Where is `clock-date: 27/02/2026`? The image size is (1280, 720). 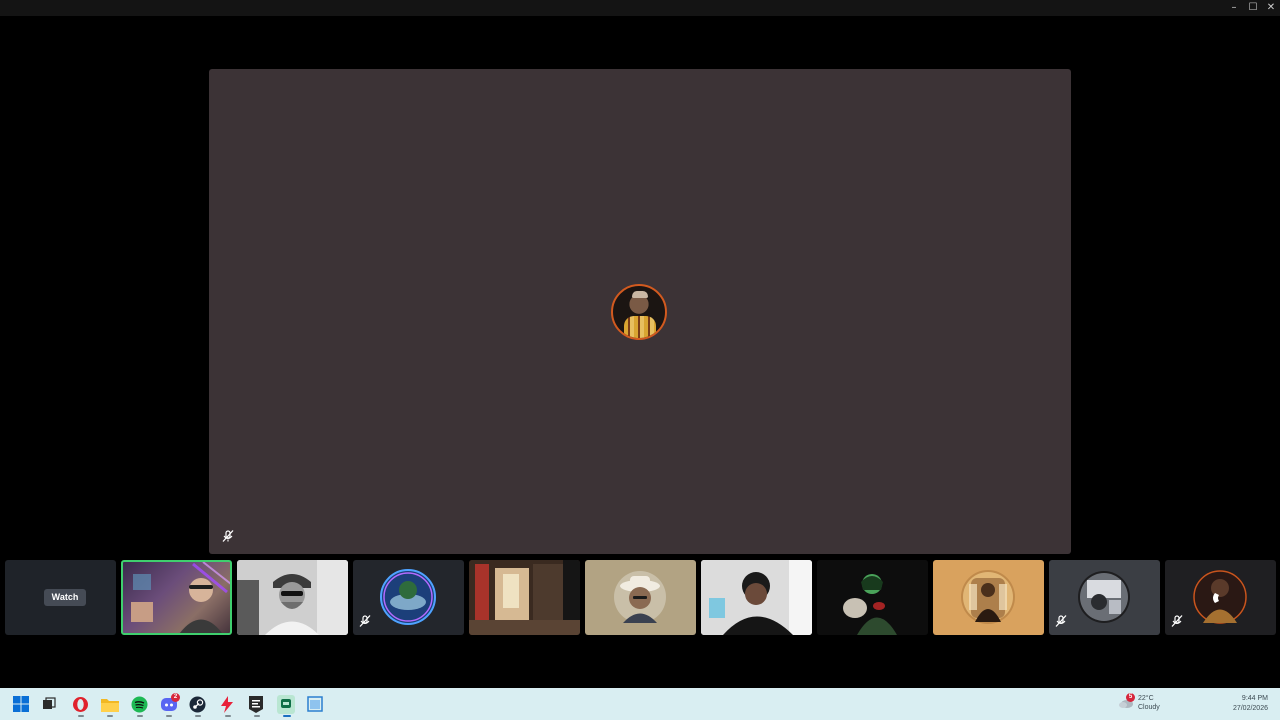 clock-date: 27/02/2026 is located at coordinates (1250, 708).